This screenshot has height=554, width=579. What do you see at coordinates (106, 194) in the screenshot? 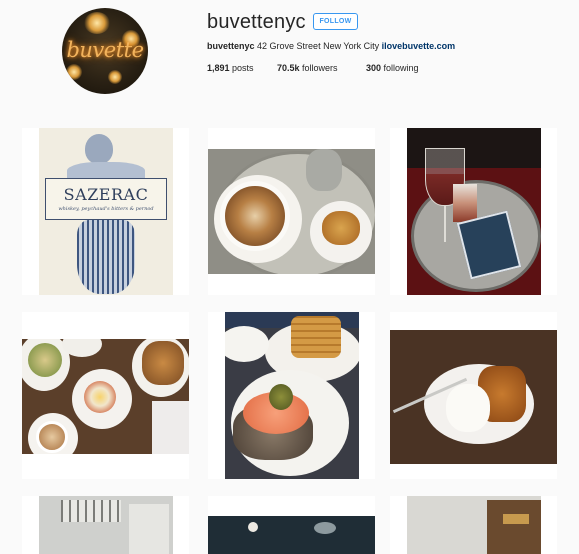
I see `sazerac-title: SAZERAC` at bounding box center [106, 194].